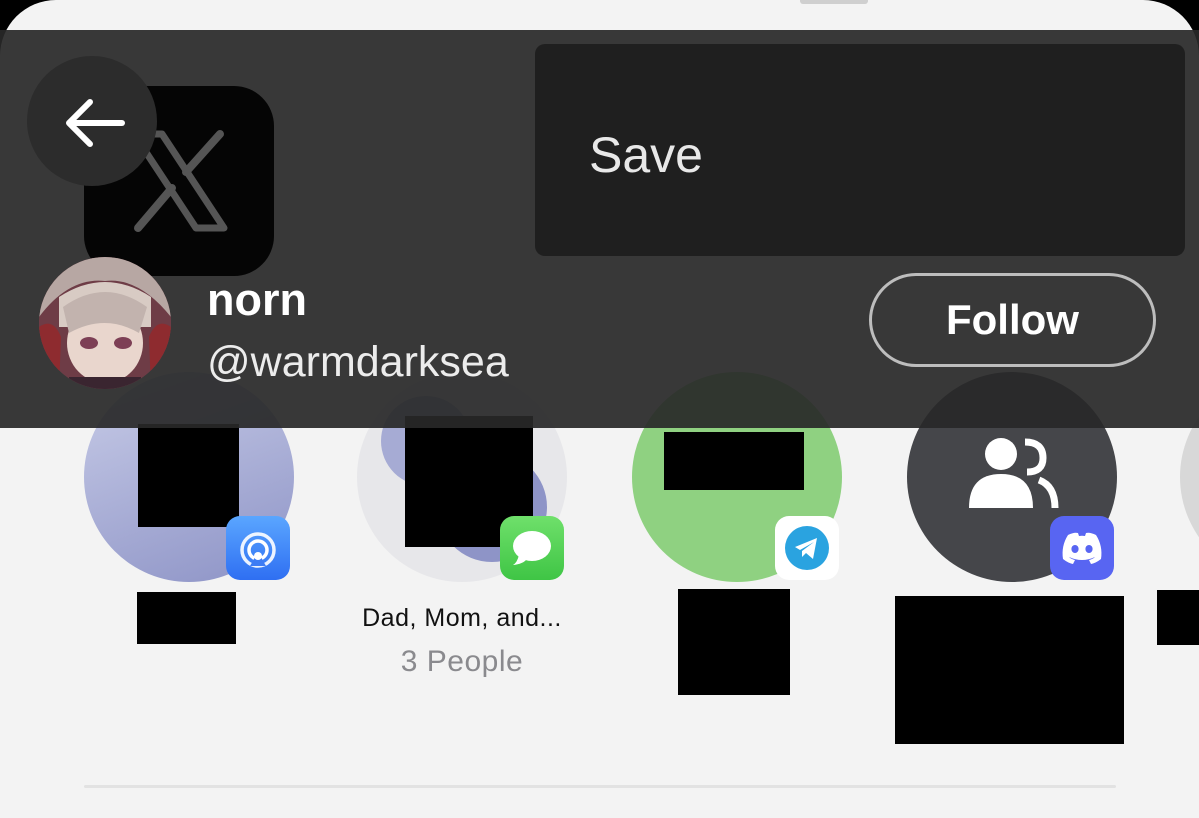  Describe the element at coordinates (358, 362) in the screenshot. I see `profile-handle: @warmdarksea` at that location.